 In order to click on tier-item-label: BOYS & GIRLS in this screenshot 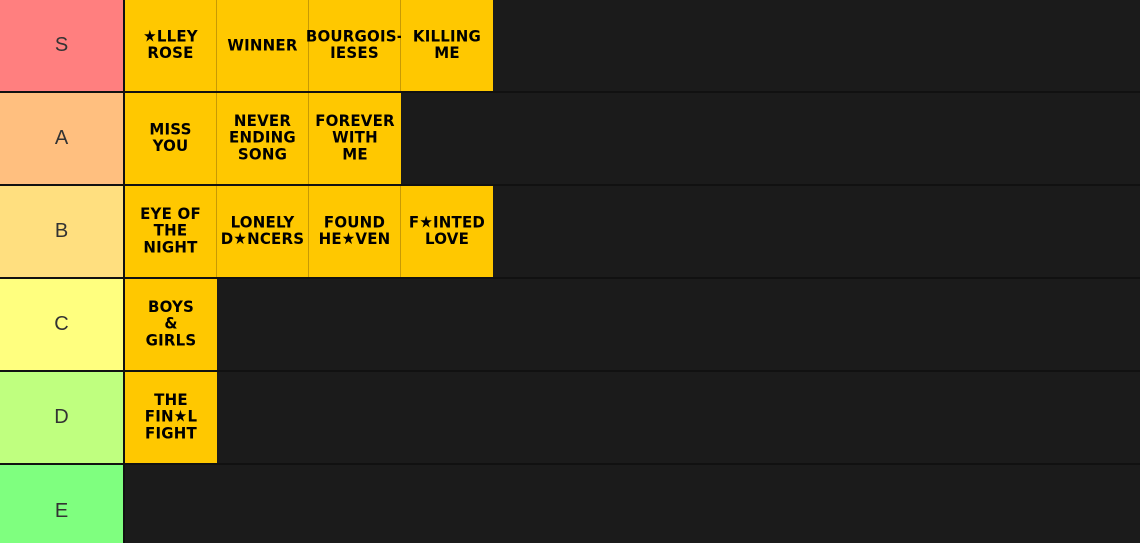, I will do `click(171, 324)`.